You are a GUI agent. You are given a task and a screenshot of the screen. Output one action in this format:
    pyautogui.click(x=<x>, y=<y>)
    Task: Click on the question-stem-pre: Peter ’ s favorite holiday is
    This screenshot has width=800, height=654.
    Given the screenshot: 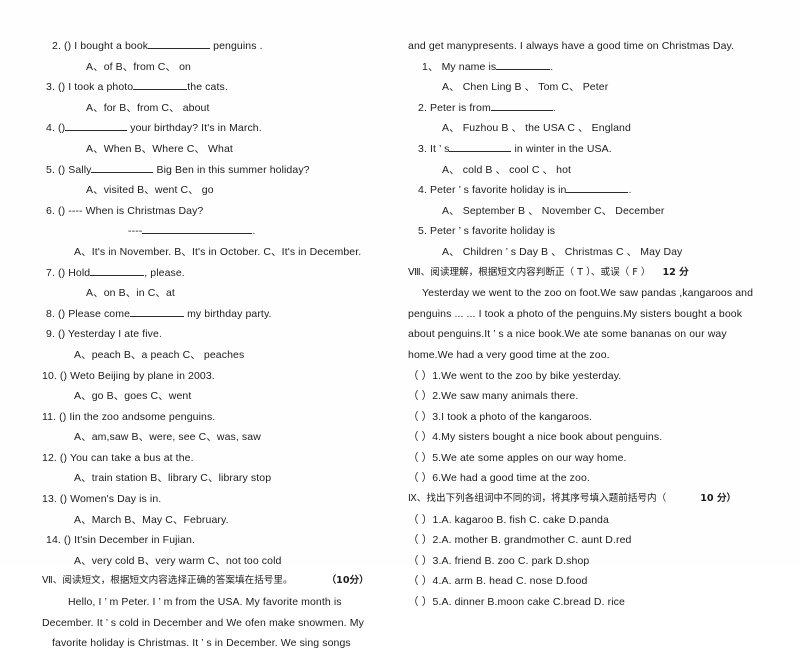 What is the action you would take?
    pyautogui.click(x=493, y=231)
    